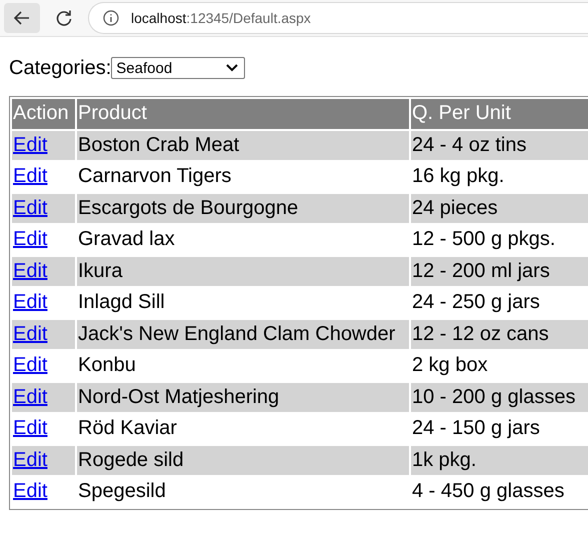 This screenshot has width=588, height=541. Describe the element at coordinates (476, 303) in the screenshot. I see `table-cell-text: 24 - 250 g jars` at that location.